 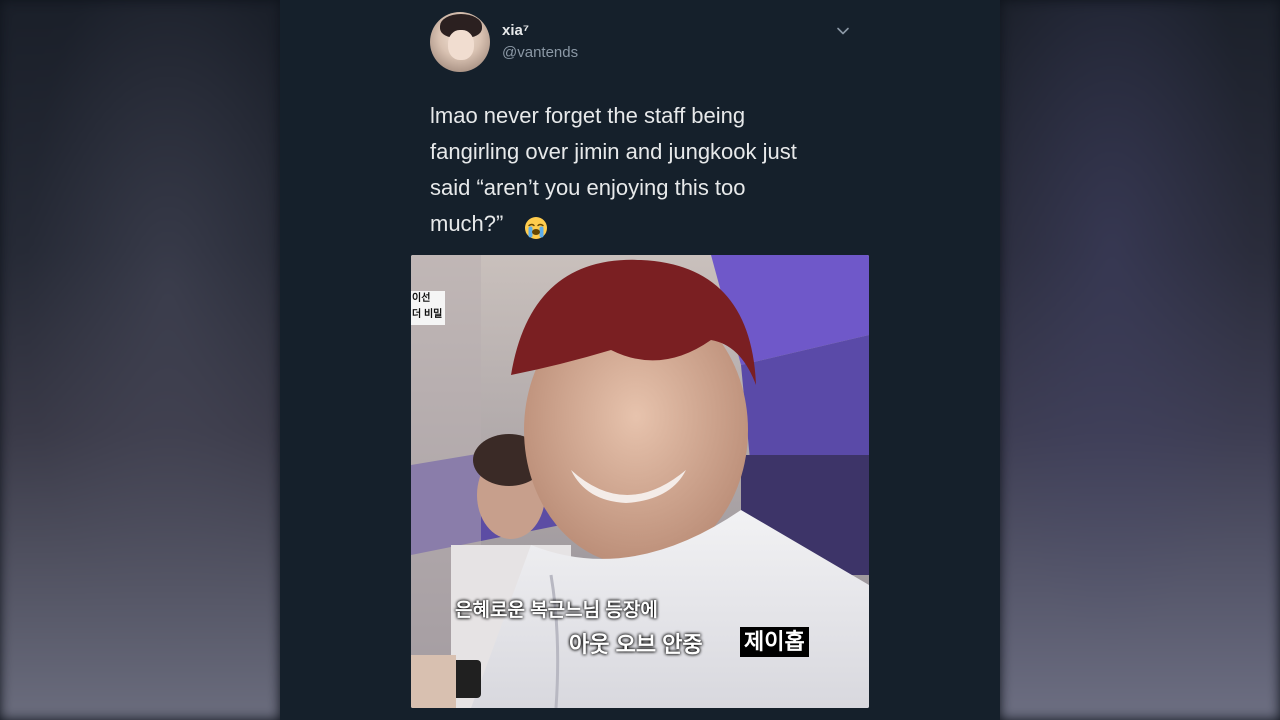 I want to click on tweet-text-line: said “aren’t you enjoying this too, so click(x=588, y=187).